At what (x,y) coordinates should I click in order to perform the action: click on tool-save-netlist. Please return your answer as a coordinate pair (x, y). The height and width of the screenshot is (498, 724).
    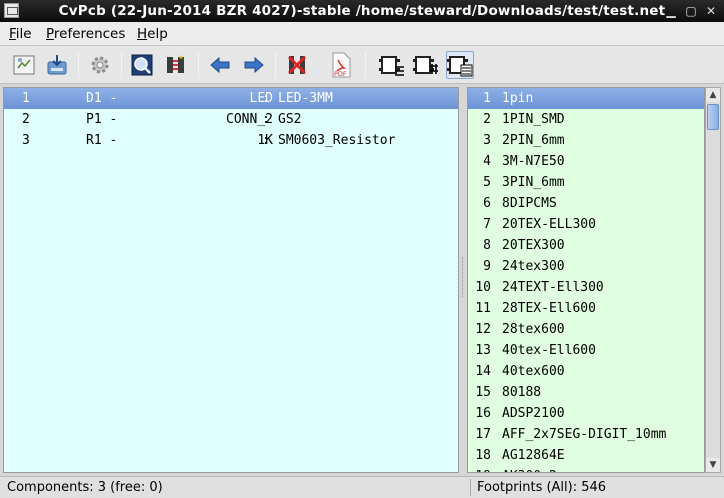
    Looking at the image, I should click on (57, 65).